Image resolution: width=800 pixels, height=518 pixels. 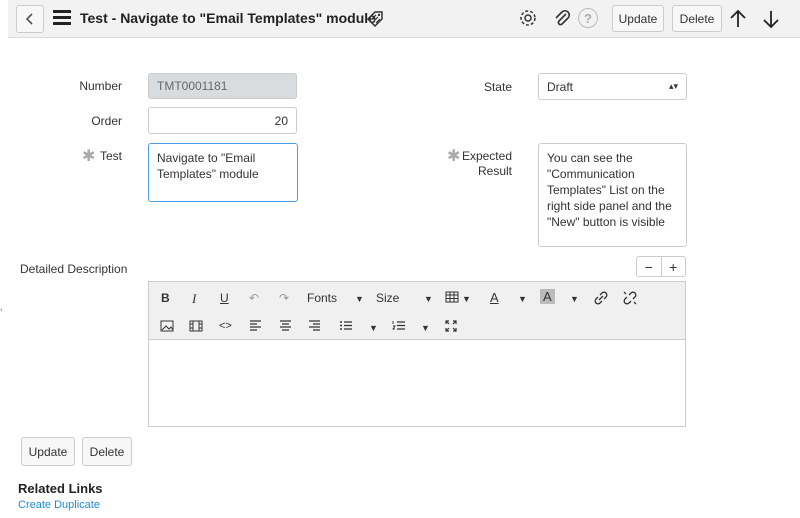 I want to click on update-button: Update, so click(x=48, y=451).